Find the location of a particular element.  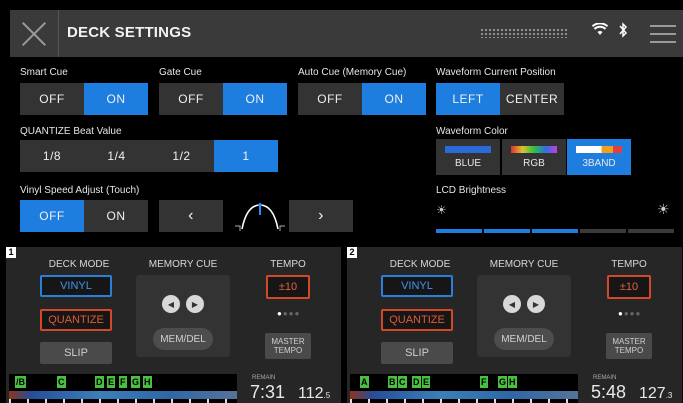

gate-cue-on-button: ON is located at coordinates (255, 99).